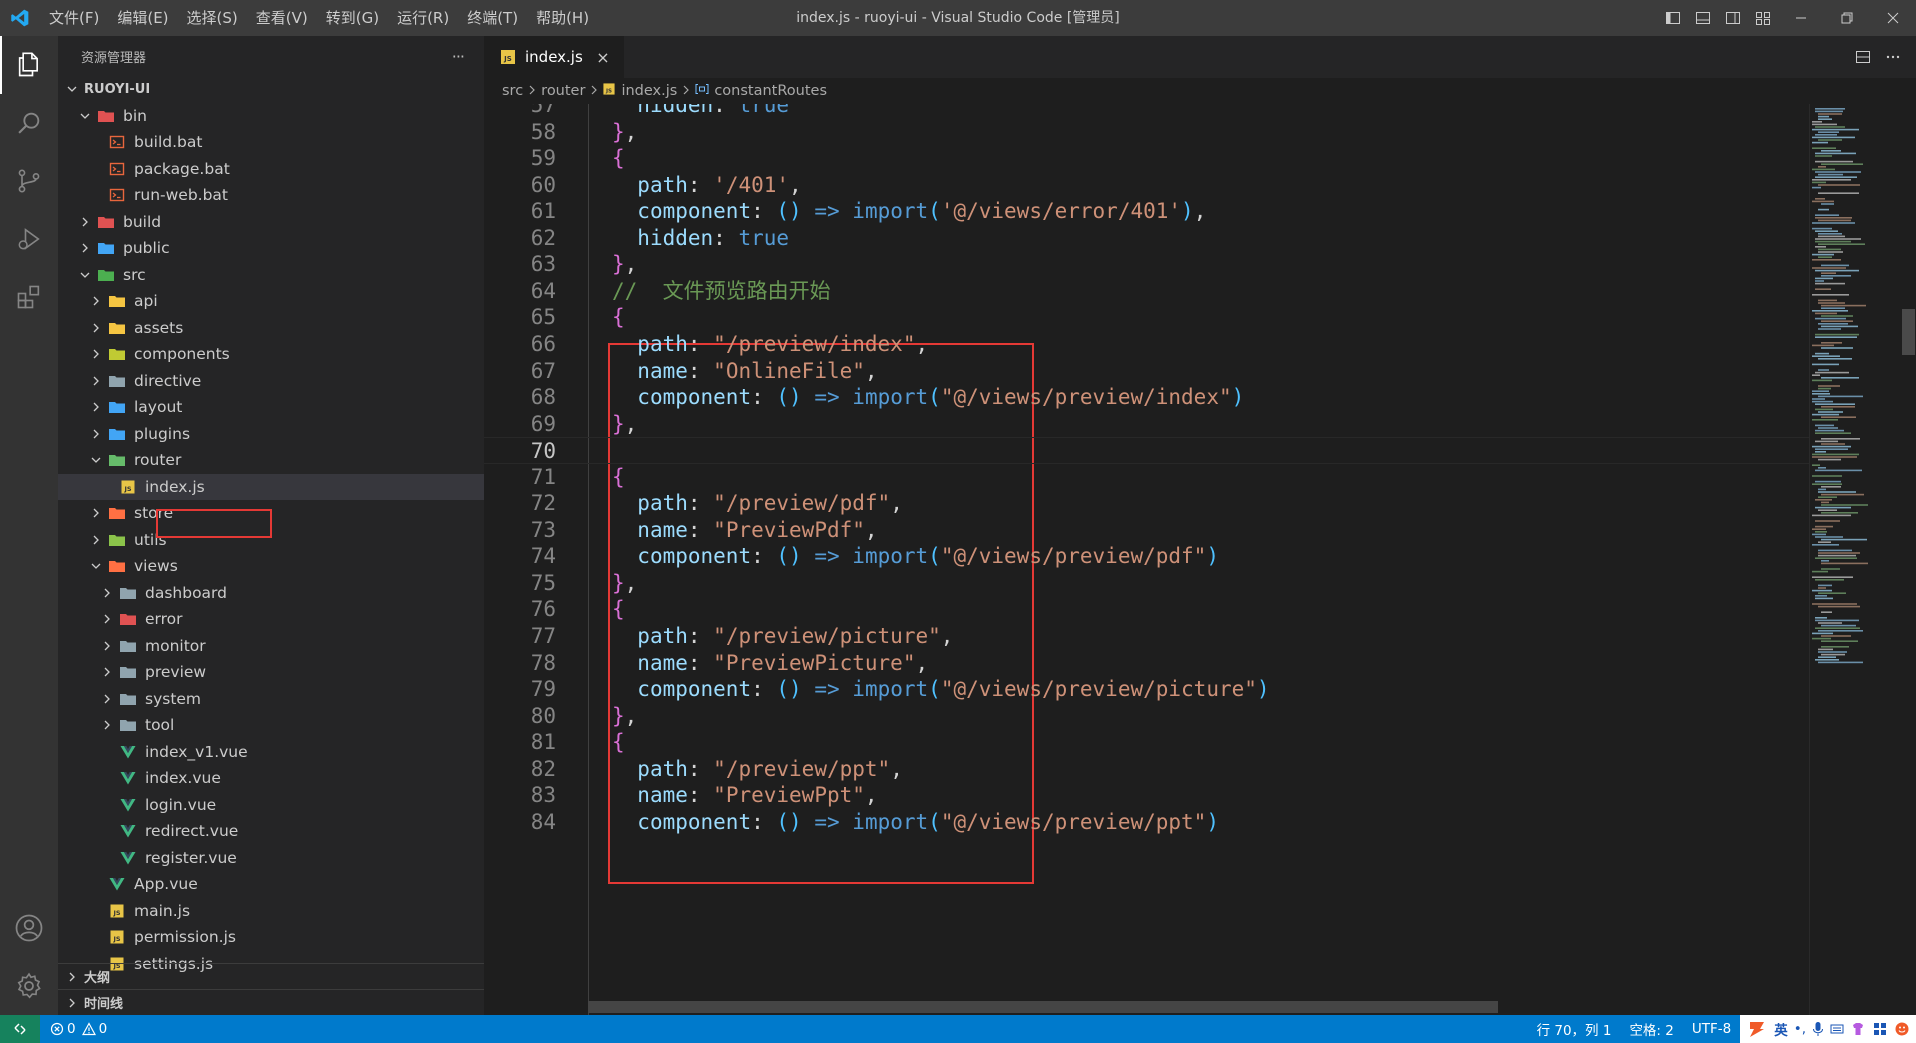  What do you see at coordinates (1863, 57) in the screenshot?
I see `split-editor-icon` at bounding box center [1863, 57].